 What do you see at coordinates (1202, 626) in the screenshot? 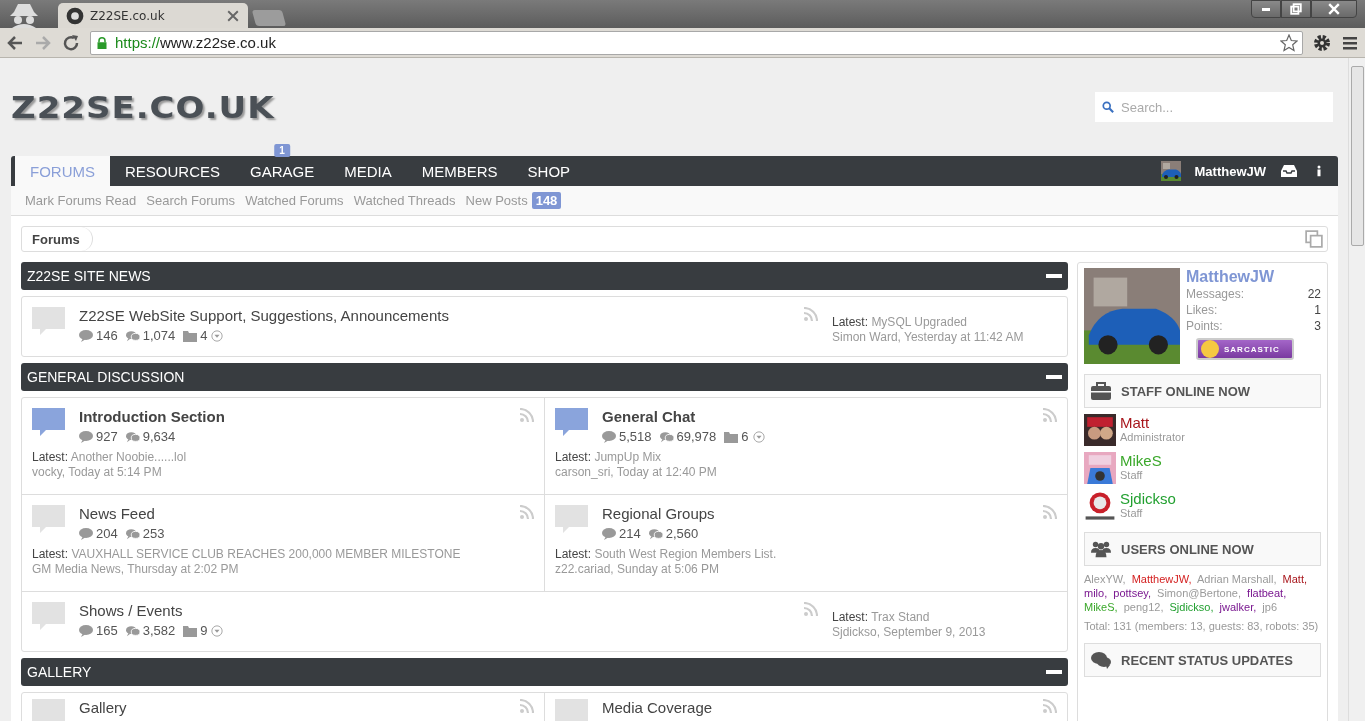
I see `online-total: Total: 131 (members: 13, guests: 83, robots: 35)` at bounding box center [1202, 626].